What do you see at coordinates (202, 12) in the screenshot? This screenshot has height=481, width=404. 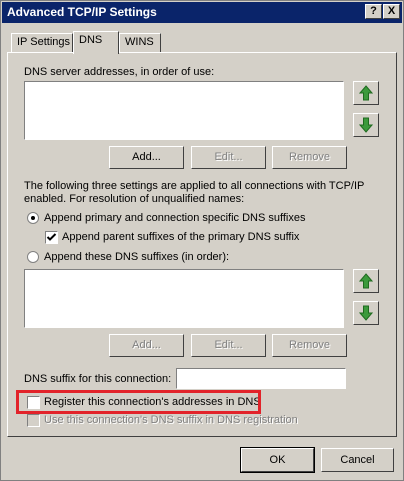 I see `title-bar: Advanced TCP/IP Settings` at bounding box center [202, 12].